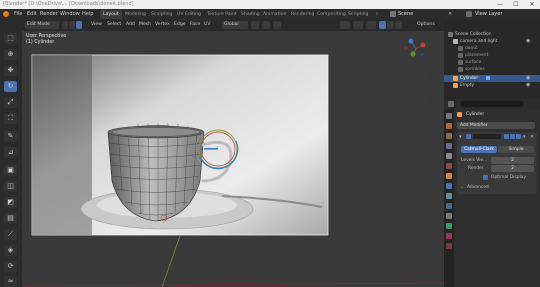  Describe the element at coordinates (492, 48) in the screenshot. I see `outliner-row-donut: donut` at that location.